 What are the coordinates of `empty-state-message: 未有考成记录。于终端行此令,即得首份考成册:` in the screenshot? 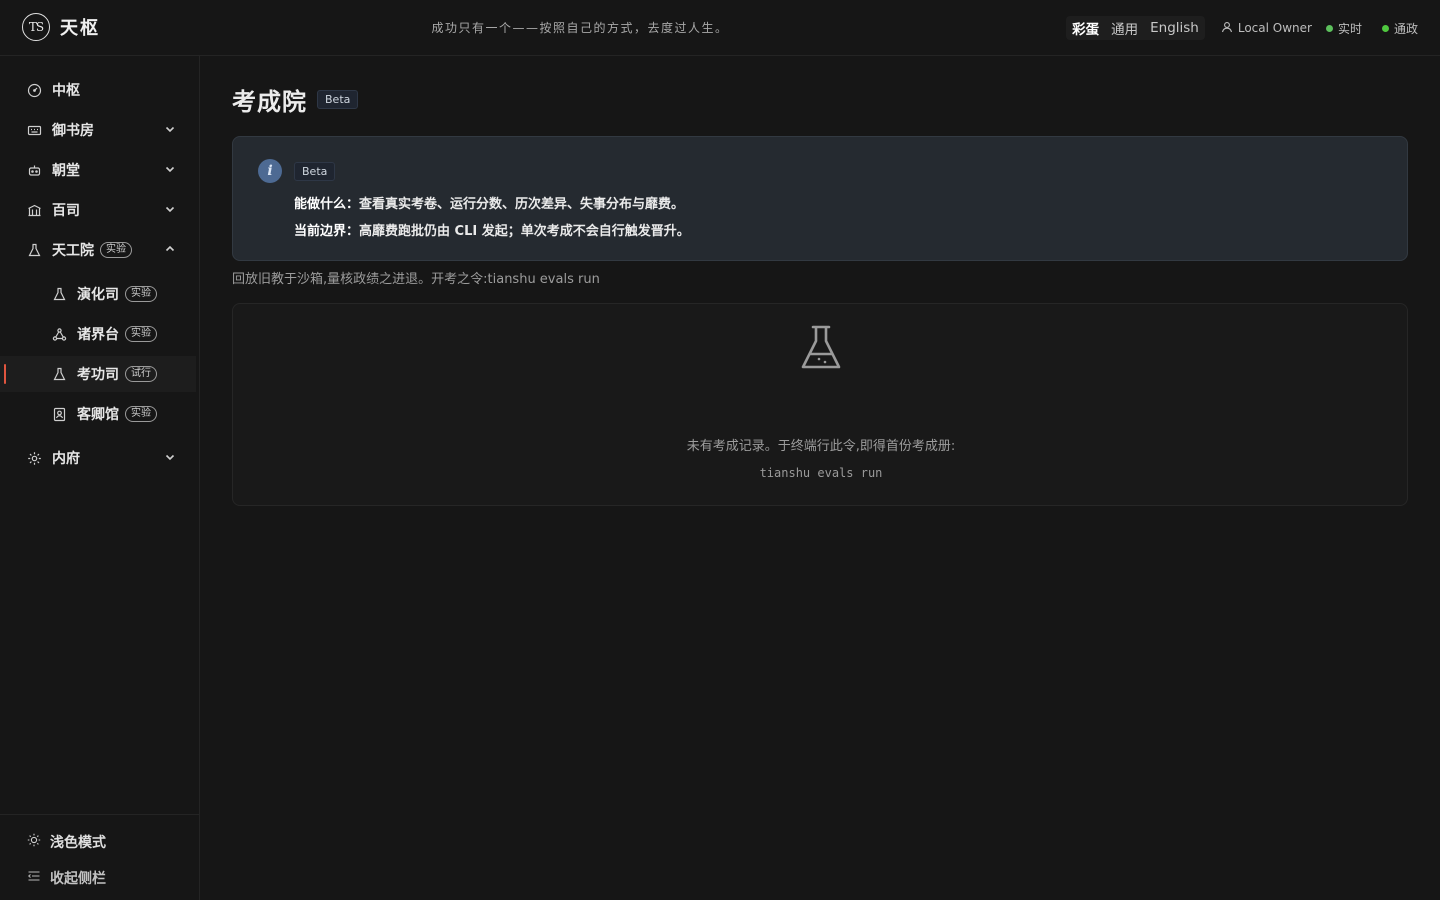 It's located at (821, 446).